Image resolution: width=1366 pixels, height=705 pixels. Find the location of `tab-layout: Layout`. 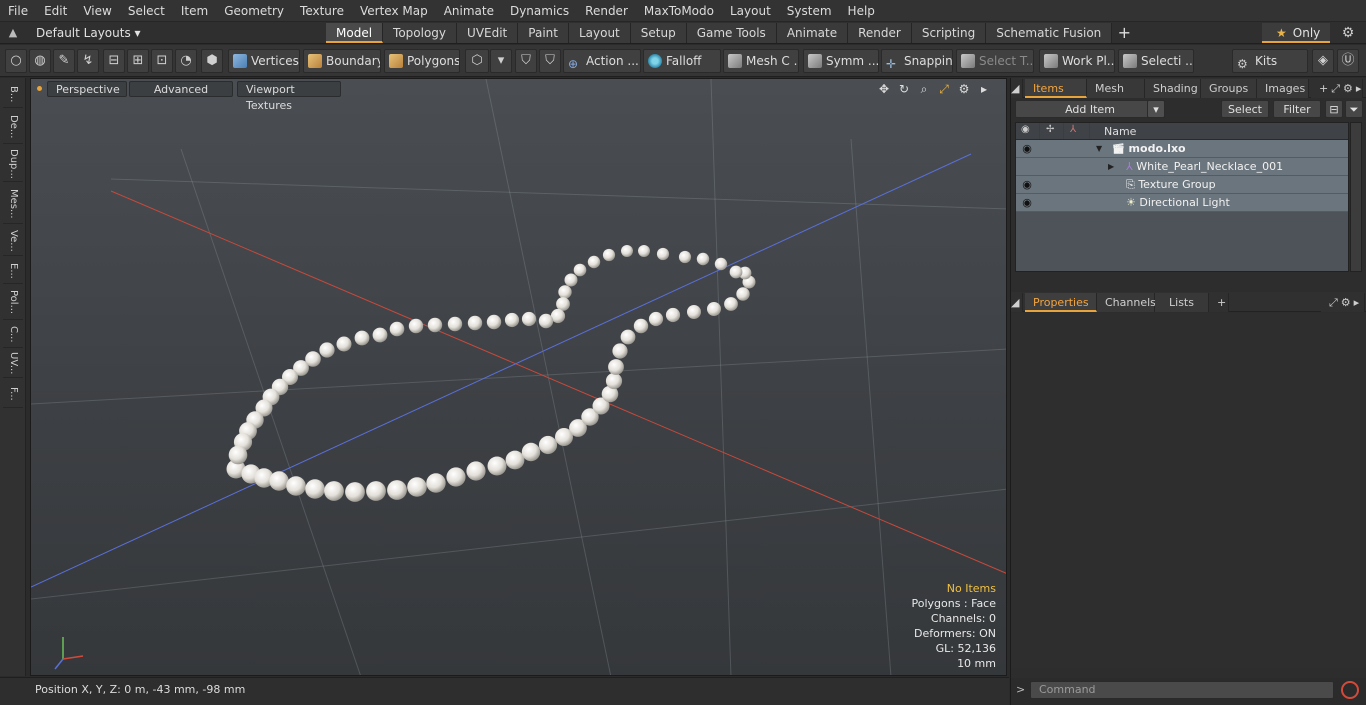

tab-layout: Layout is located at coordinates (599, 33).